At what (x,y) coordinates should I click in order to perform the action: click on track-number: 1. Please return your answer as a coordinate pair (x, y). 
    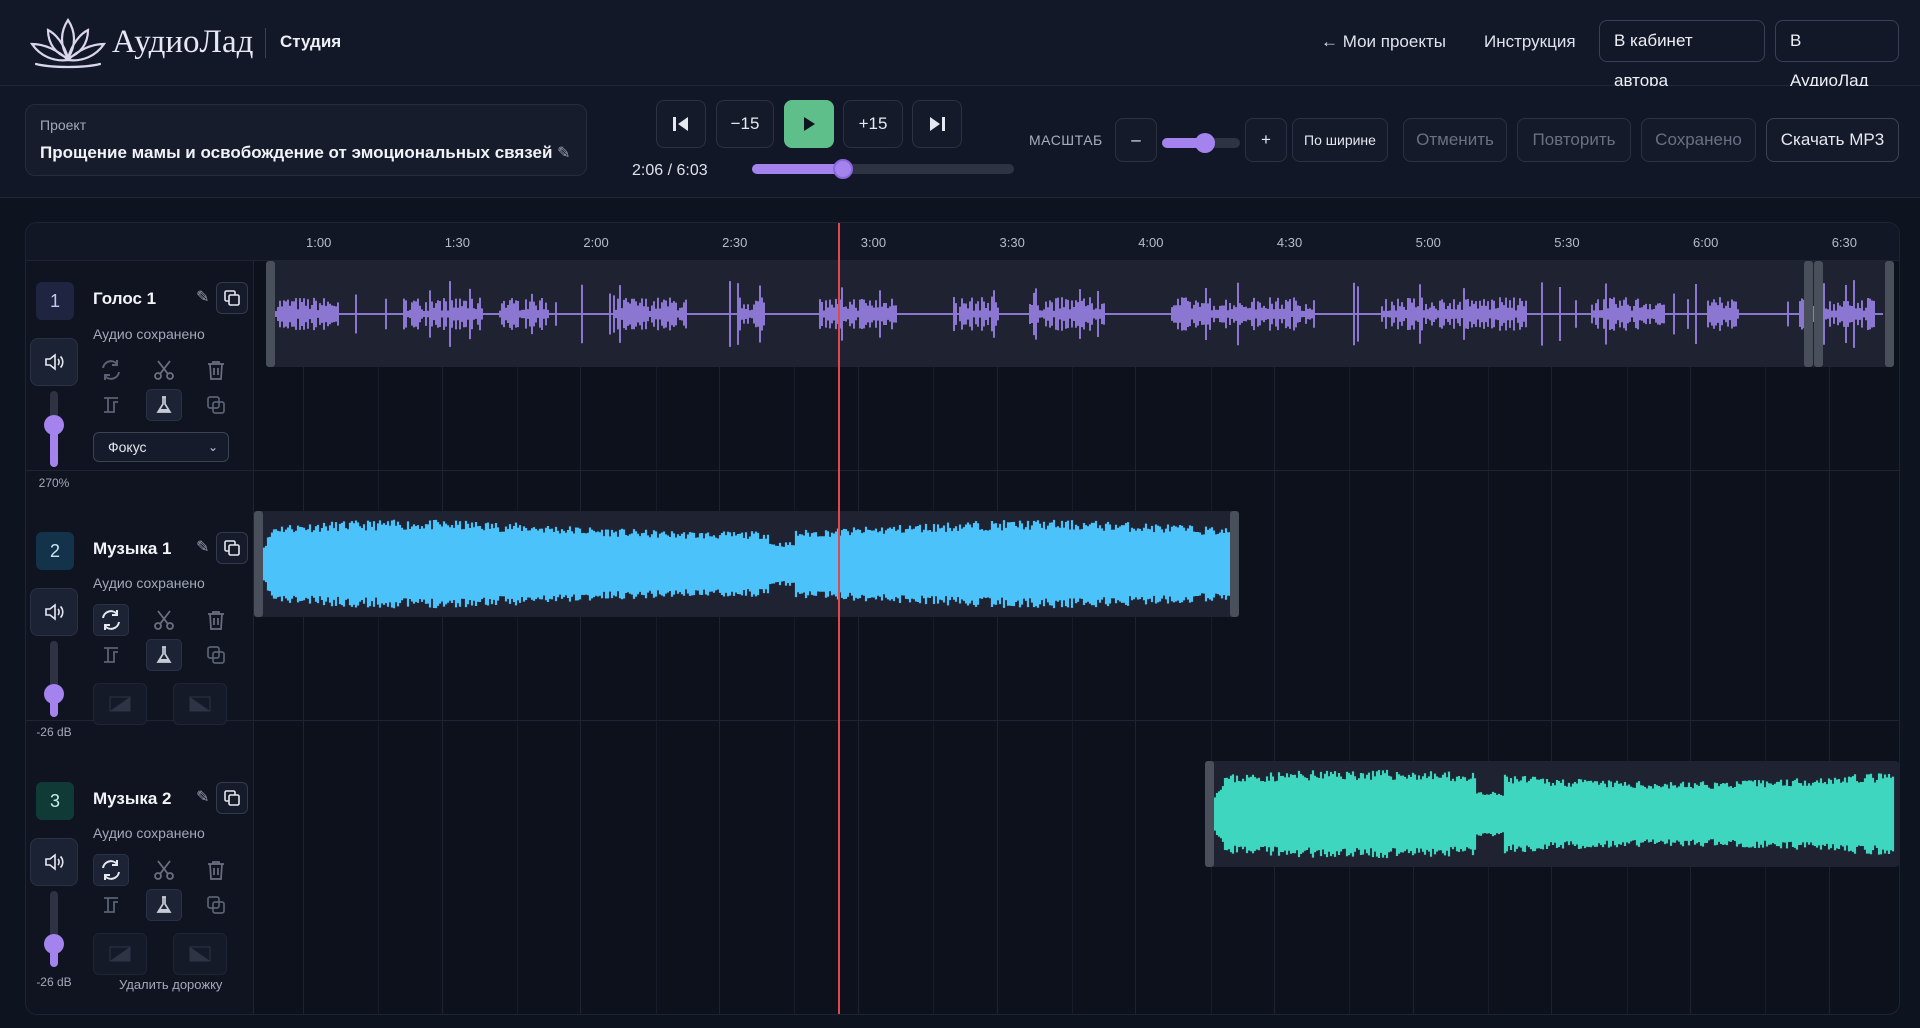
    Looking at the image, I should click on (55, 301).